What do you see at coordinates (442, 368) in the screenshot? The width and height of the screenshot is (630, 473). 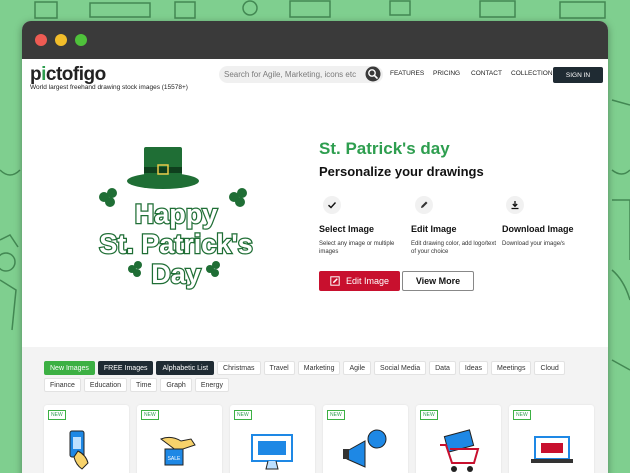 I see `tag-data: Data` at bounding box center [442, 368].